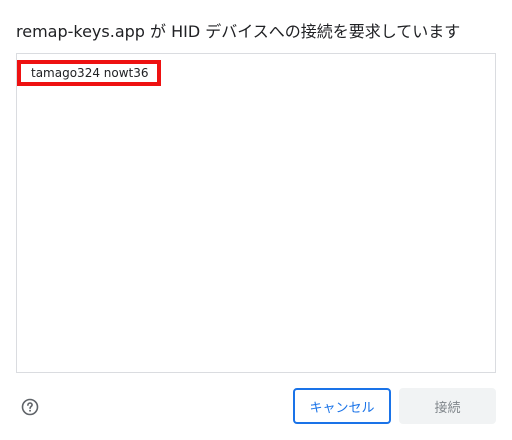  What do you see at coordinates (30, 407) in the screenshot?
I see `help-circle-icon` at bounding box center [30, 407].